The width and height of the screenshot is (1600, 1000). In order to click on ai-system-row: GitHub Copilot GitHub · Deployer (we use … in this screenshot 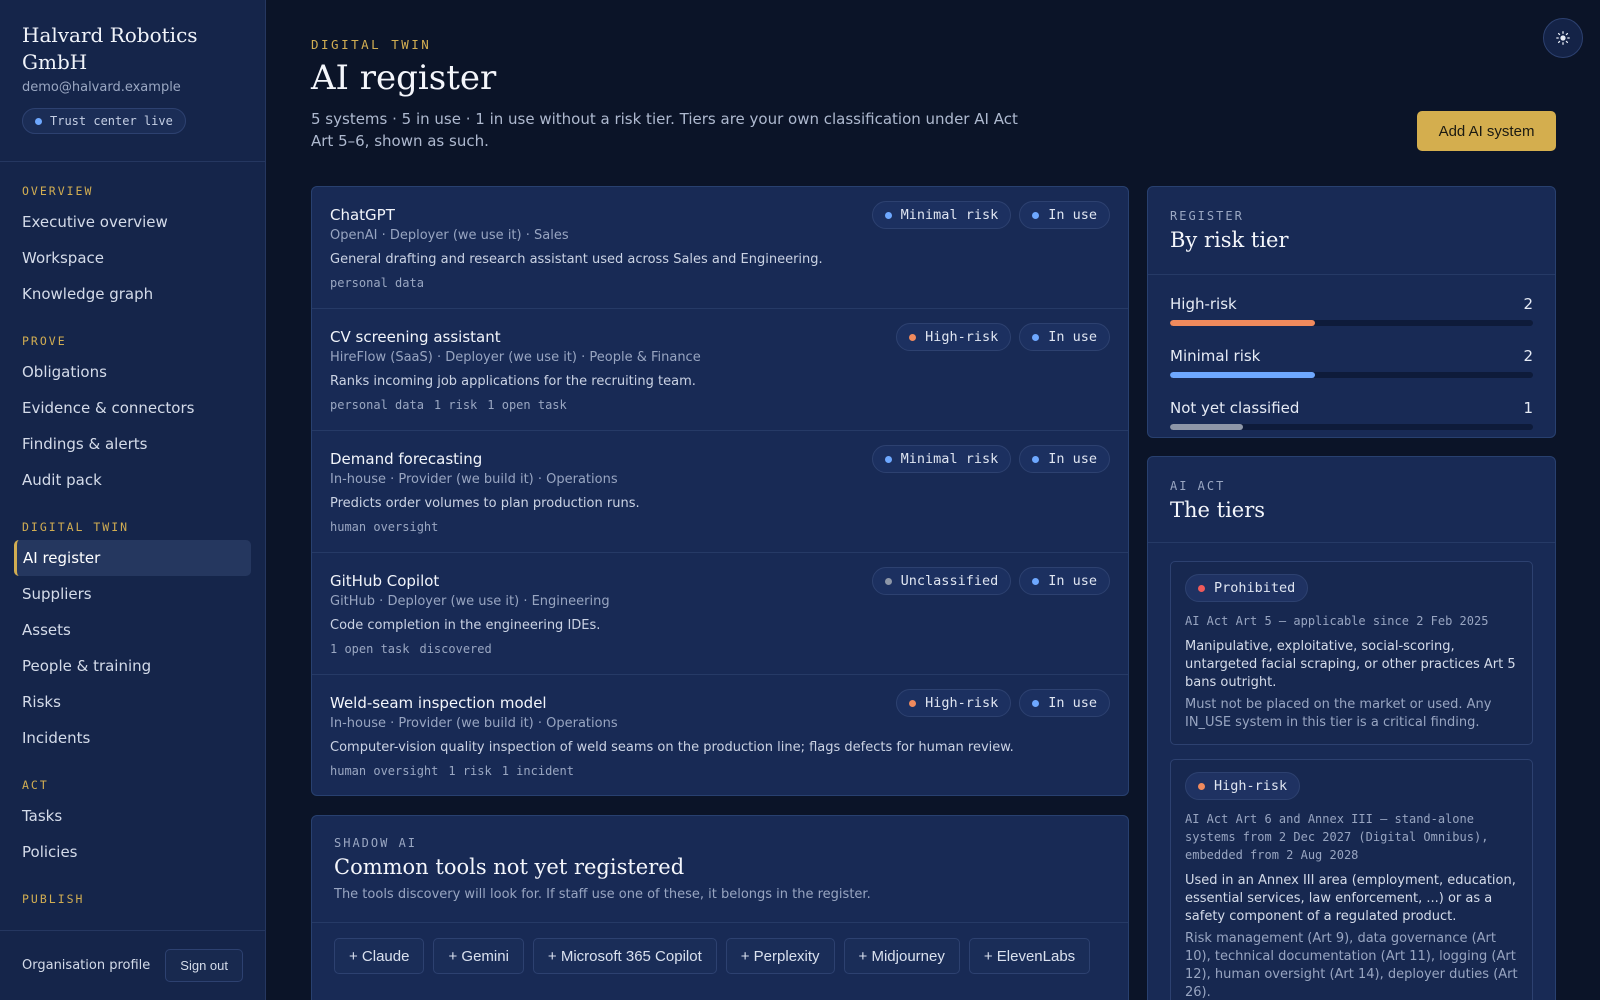, I will do `click(720, 614)`.